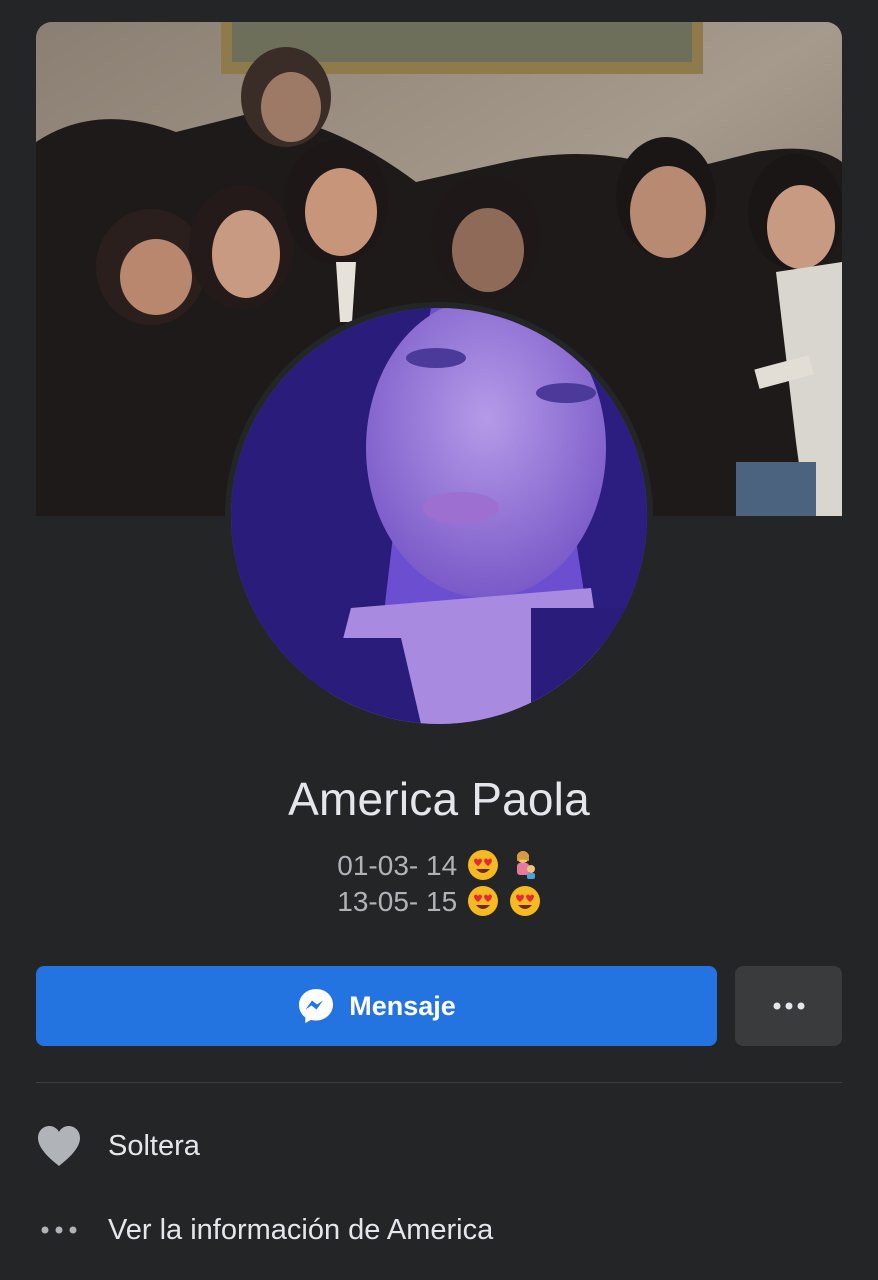  I want to click on see-info-row: Ver la información de America, so click(439, 1230).